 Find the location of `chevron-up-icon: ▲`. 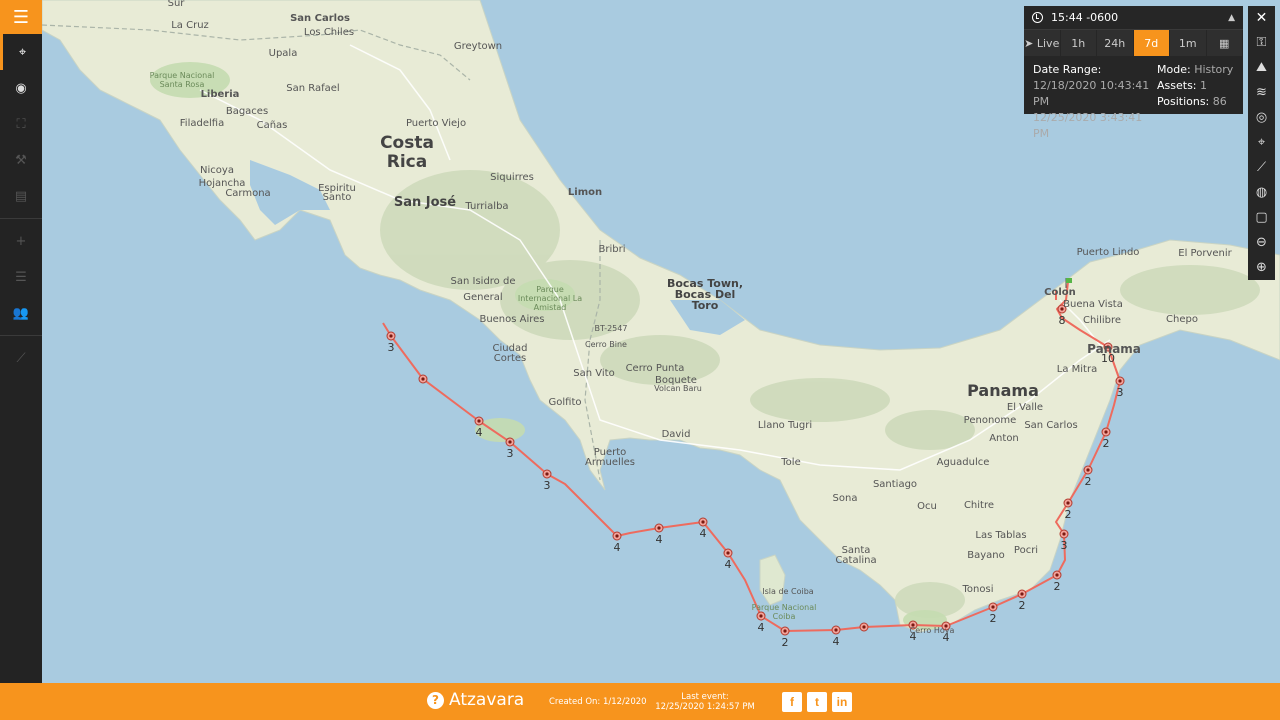

chevron-up-icon: ▲ is located at coordinates (1231, 18).